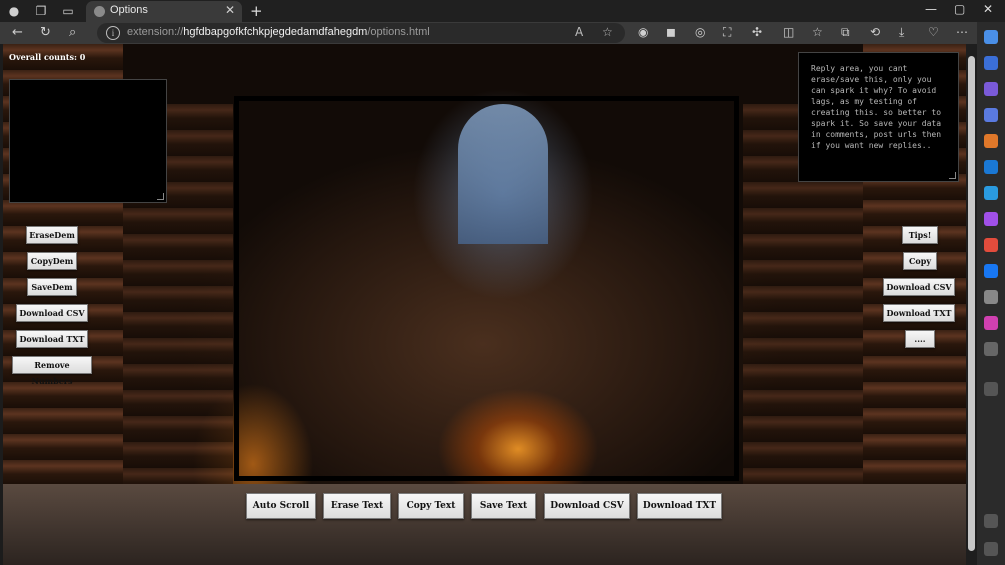  What do you see at coordinates (920, 261) in the screenshot?
I see `copy-button: Copy` at bounding box center [920, 261].